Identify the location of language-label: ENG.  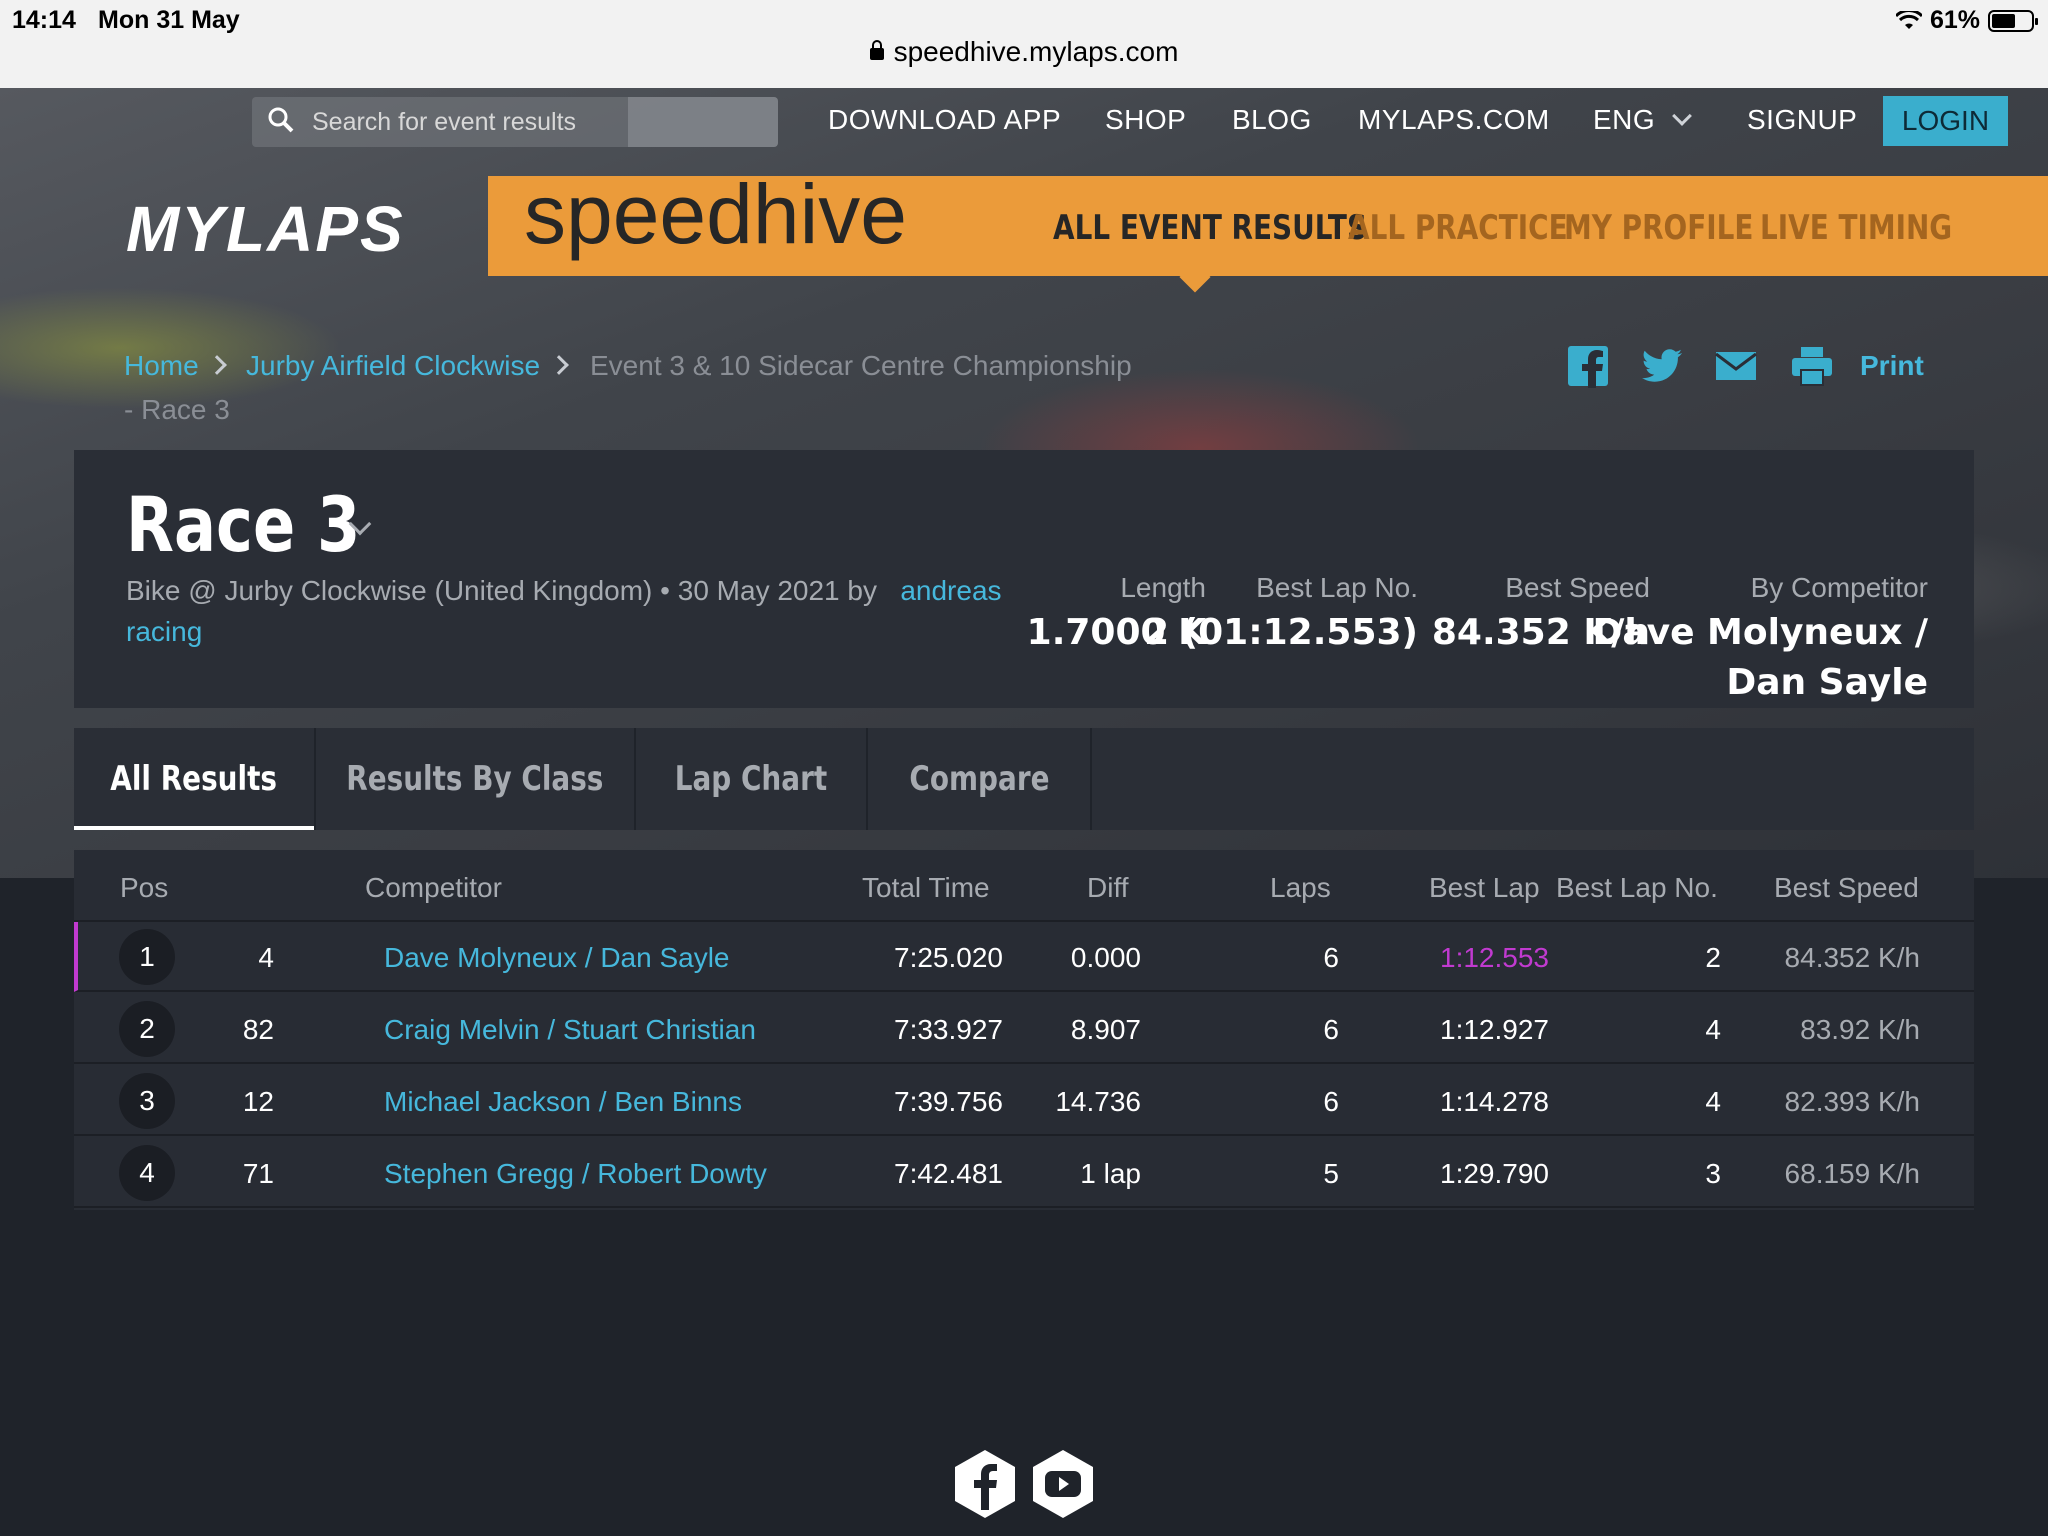
(1624, 119).